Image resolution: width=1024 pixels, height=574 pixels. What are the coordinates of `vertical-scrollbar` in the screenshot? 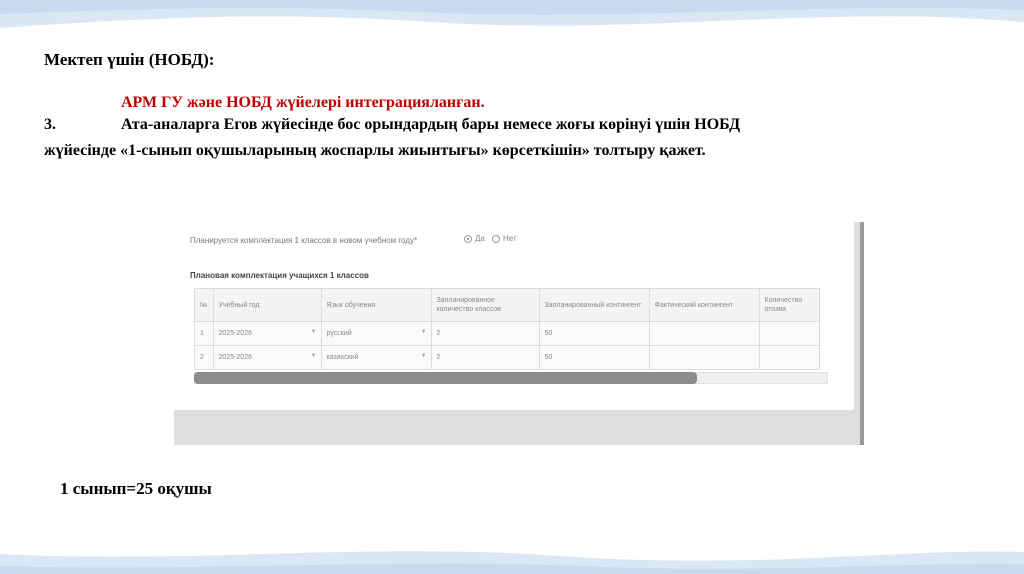 It's located at (862, 333).